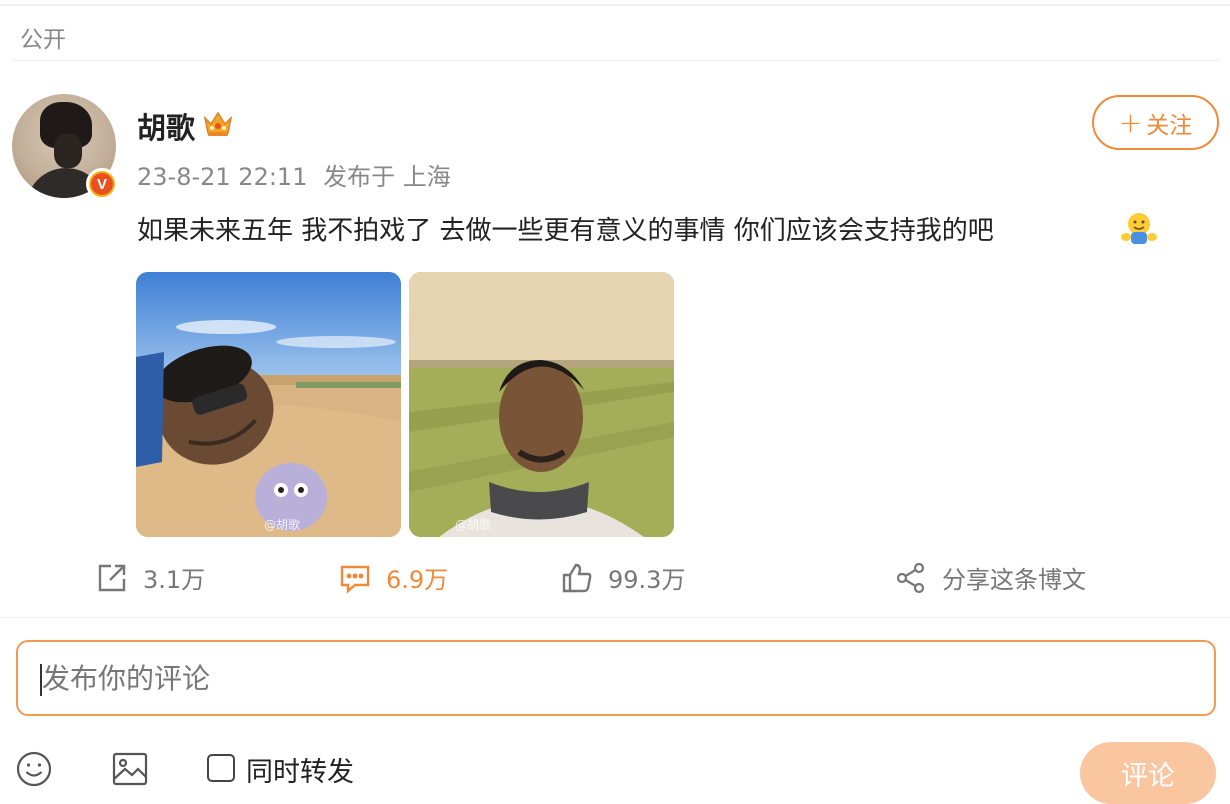 The width and height of the screenshot is (1230, 804). I want to click on share-button: 分享这条博文, so click(990, 577).